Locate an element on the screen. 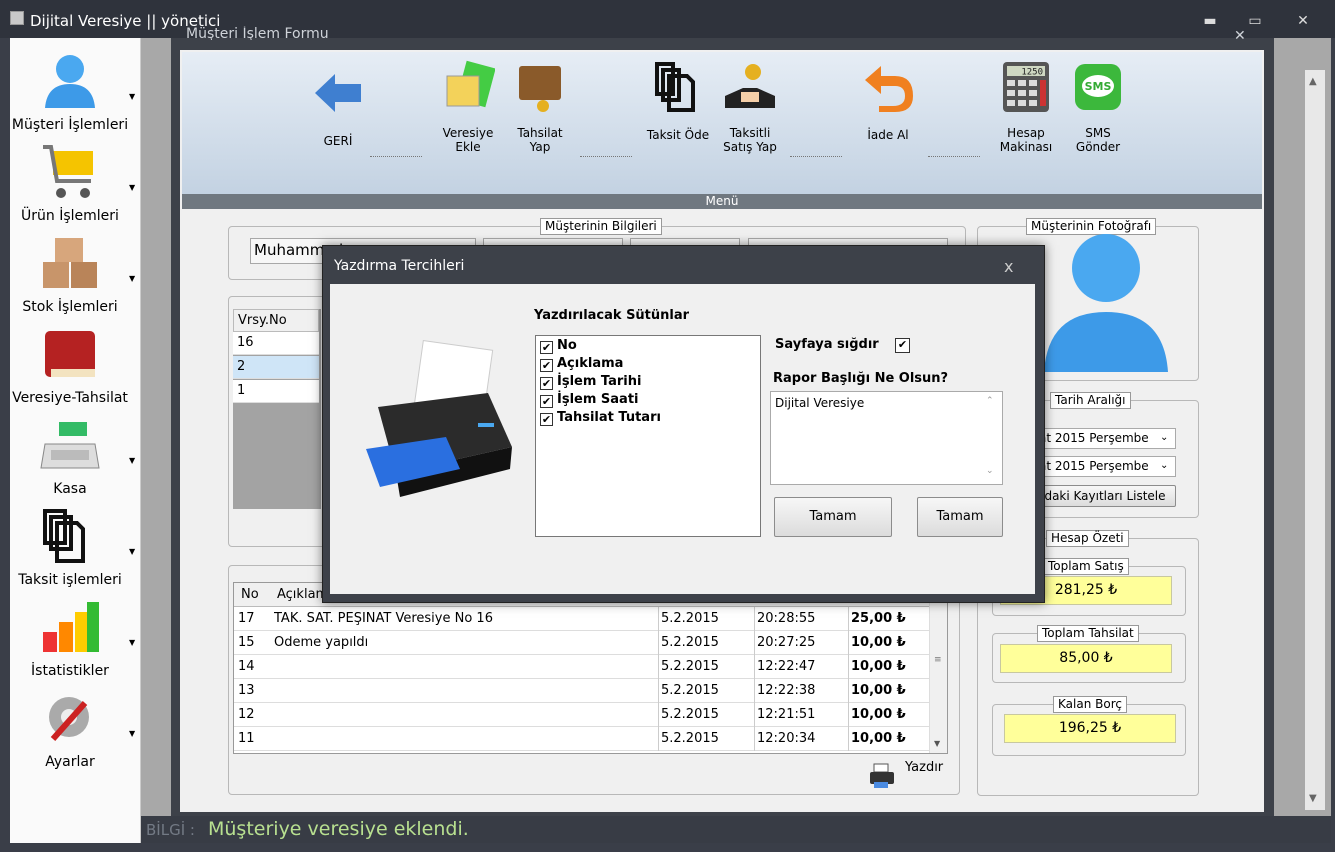  cart-icon is located at coordinates (68, 171).